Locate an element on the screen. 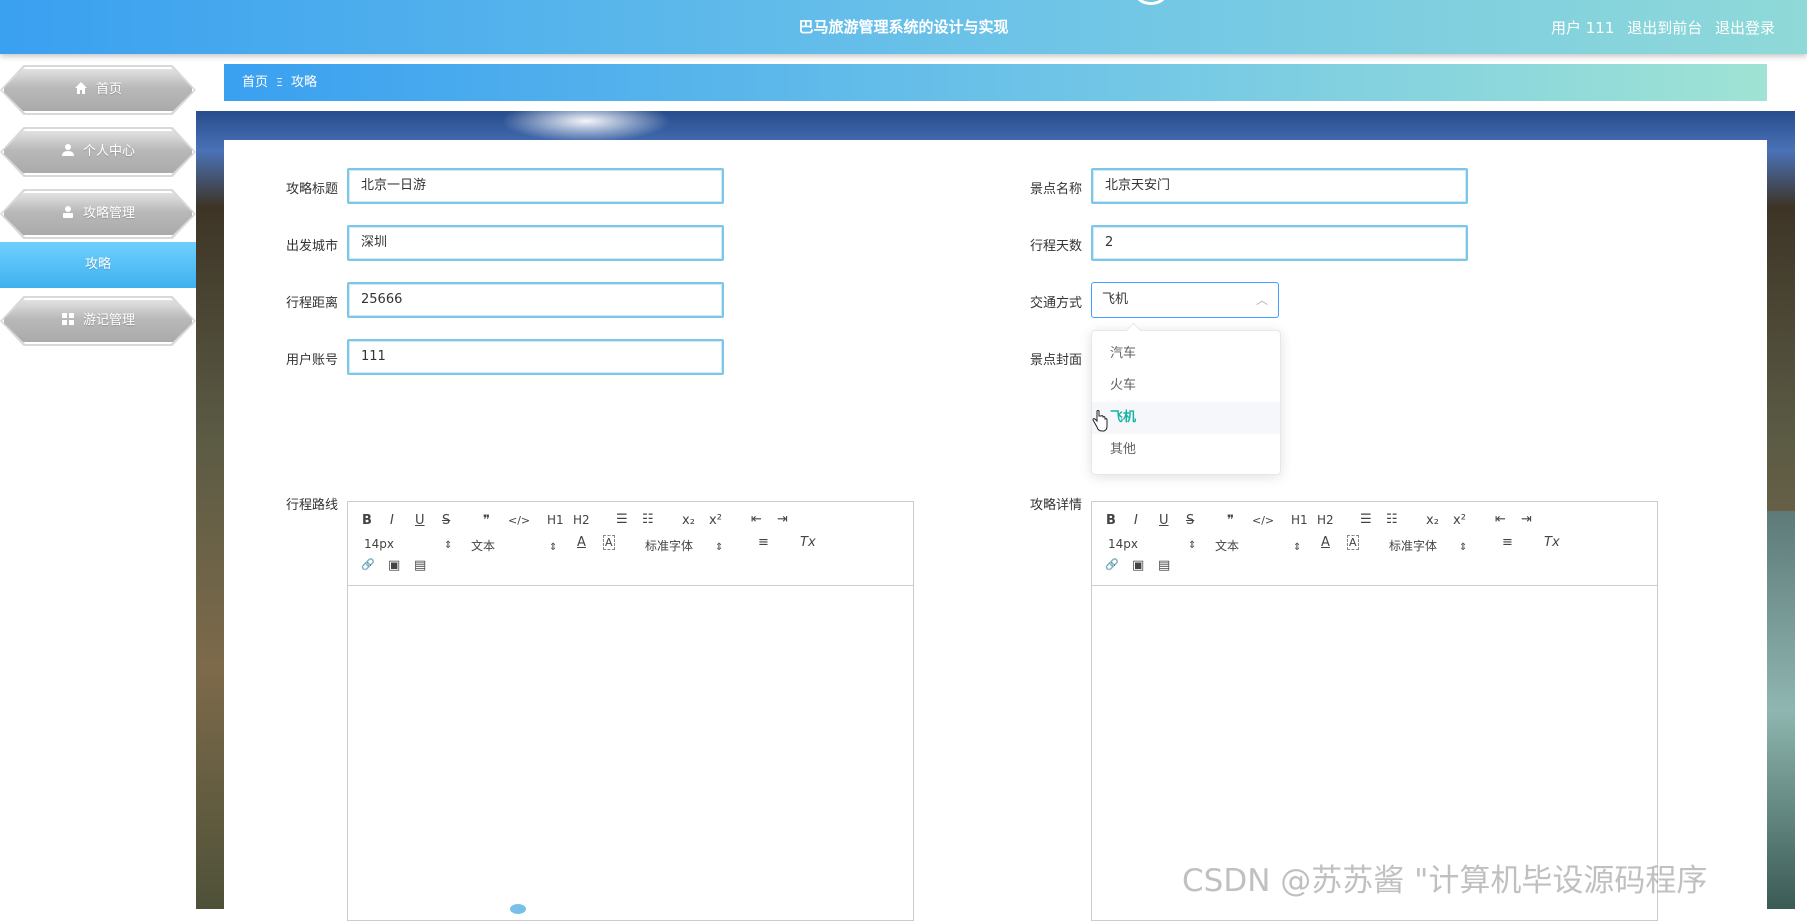  transport-select: 飞机 ︿ is located at coordinates (1185, 300).